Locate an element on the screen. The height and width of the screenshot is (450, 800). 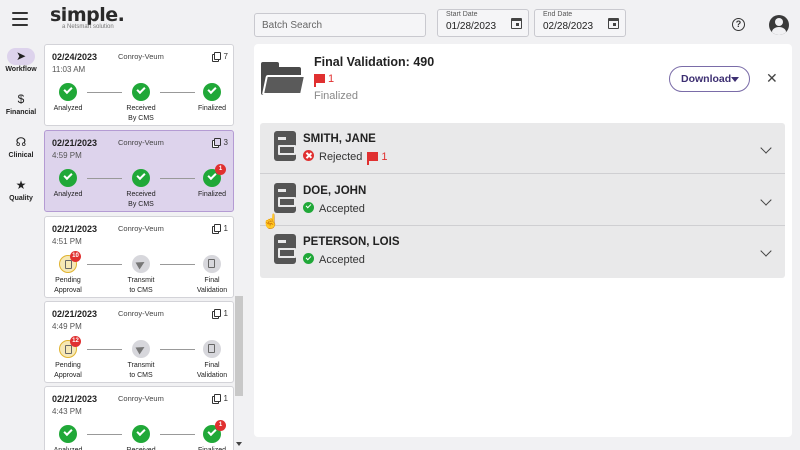
batch-search-input is located at coordinates (340, 25).